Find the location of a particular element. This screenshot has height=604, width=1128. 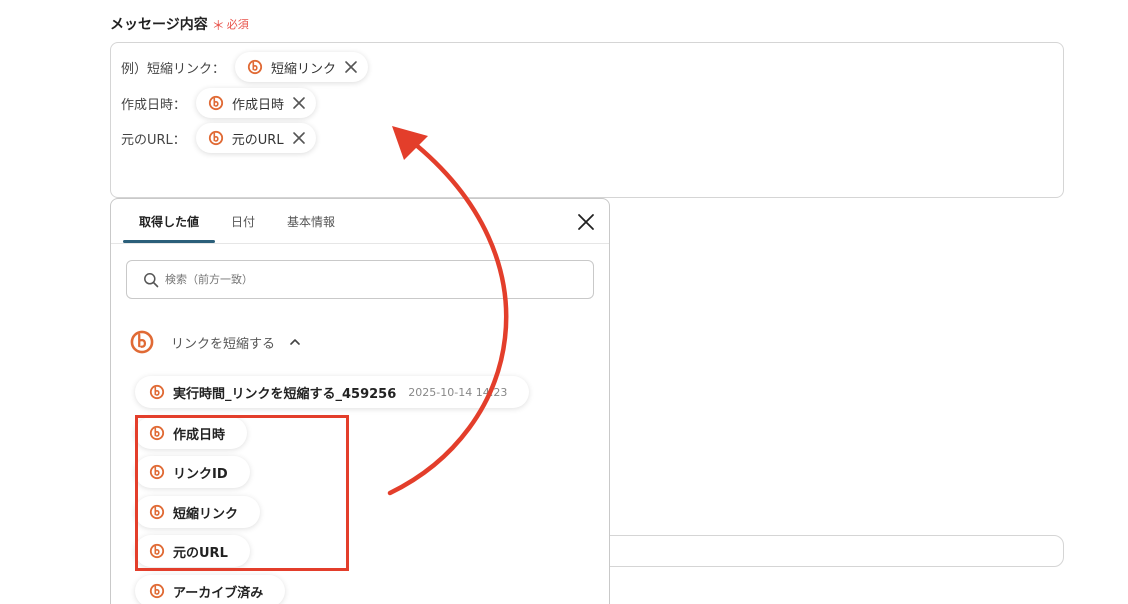

line-label: 元のURL： is located at coordinates (153, 140).